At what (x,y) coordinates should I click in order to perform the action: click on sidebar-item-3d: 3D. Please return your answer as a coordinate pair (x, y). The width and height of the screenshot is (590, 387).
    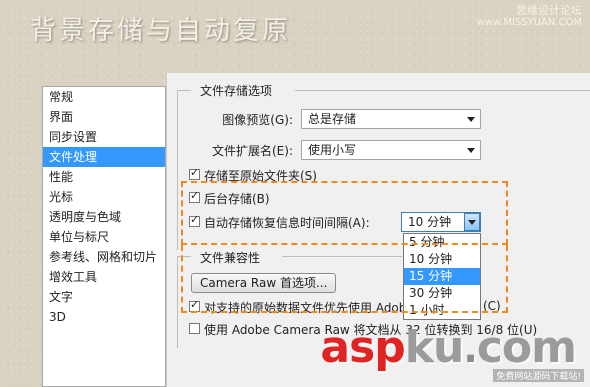
    Looking at the image, I should click on (104, 317).